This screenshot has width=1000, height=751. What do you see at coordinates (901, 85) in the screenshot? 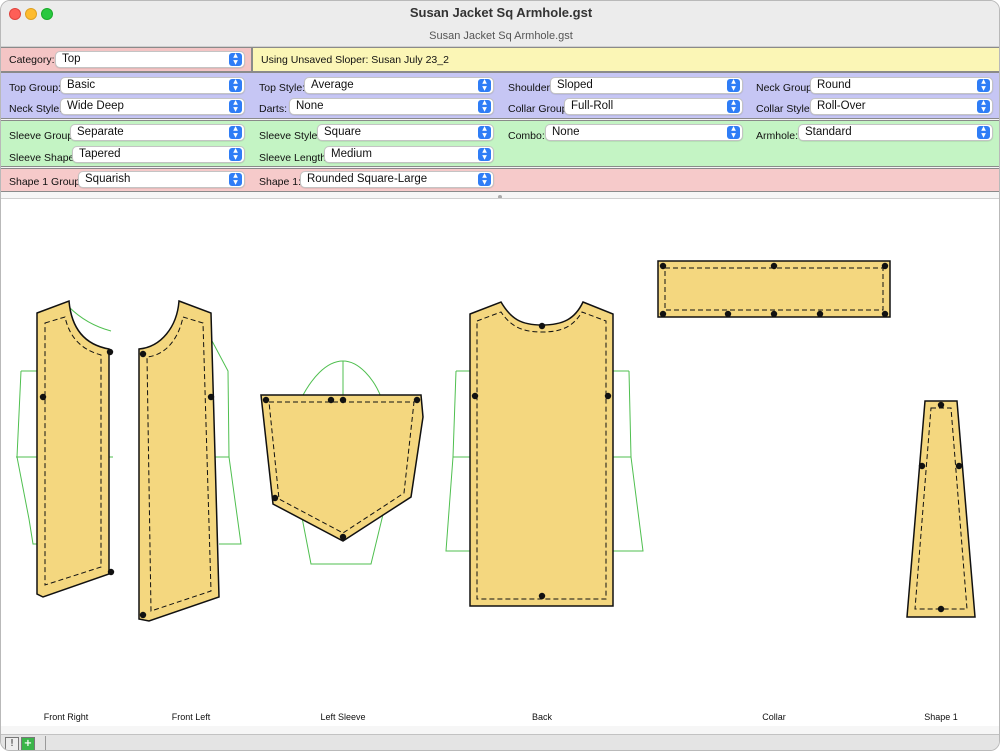
I see `neck-group-popup: Round ▲ ▼` at bounding box center [901, 85].